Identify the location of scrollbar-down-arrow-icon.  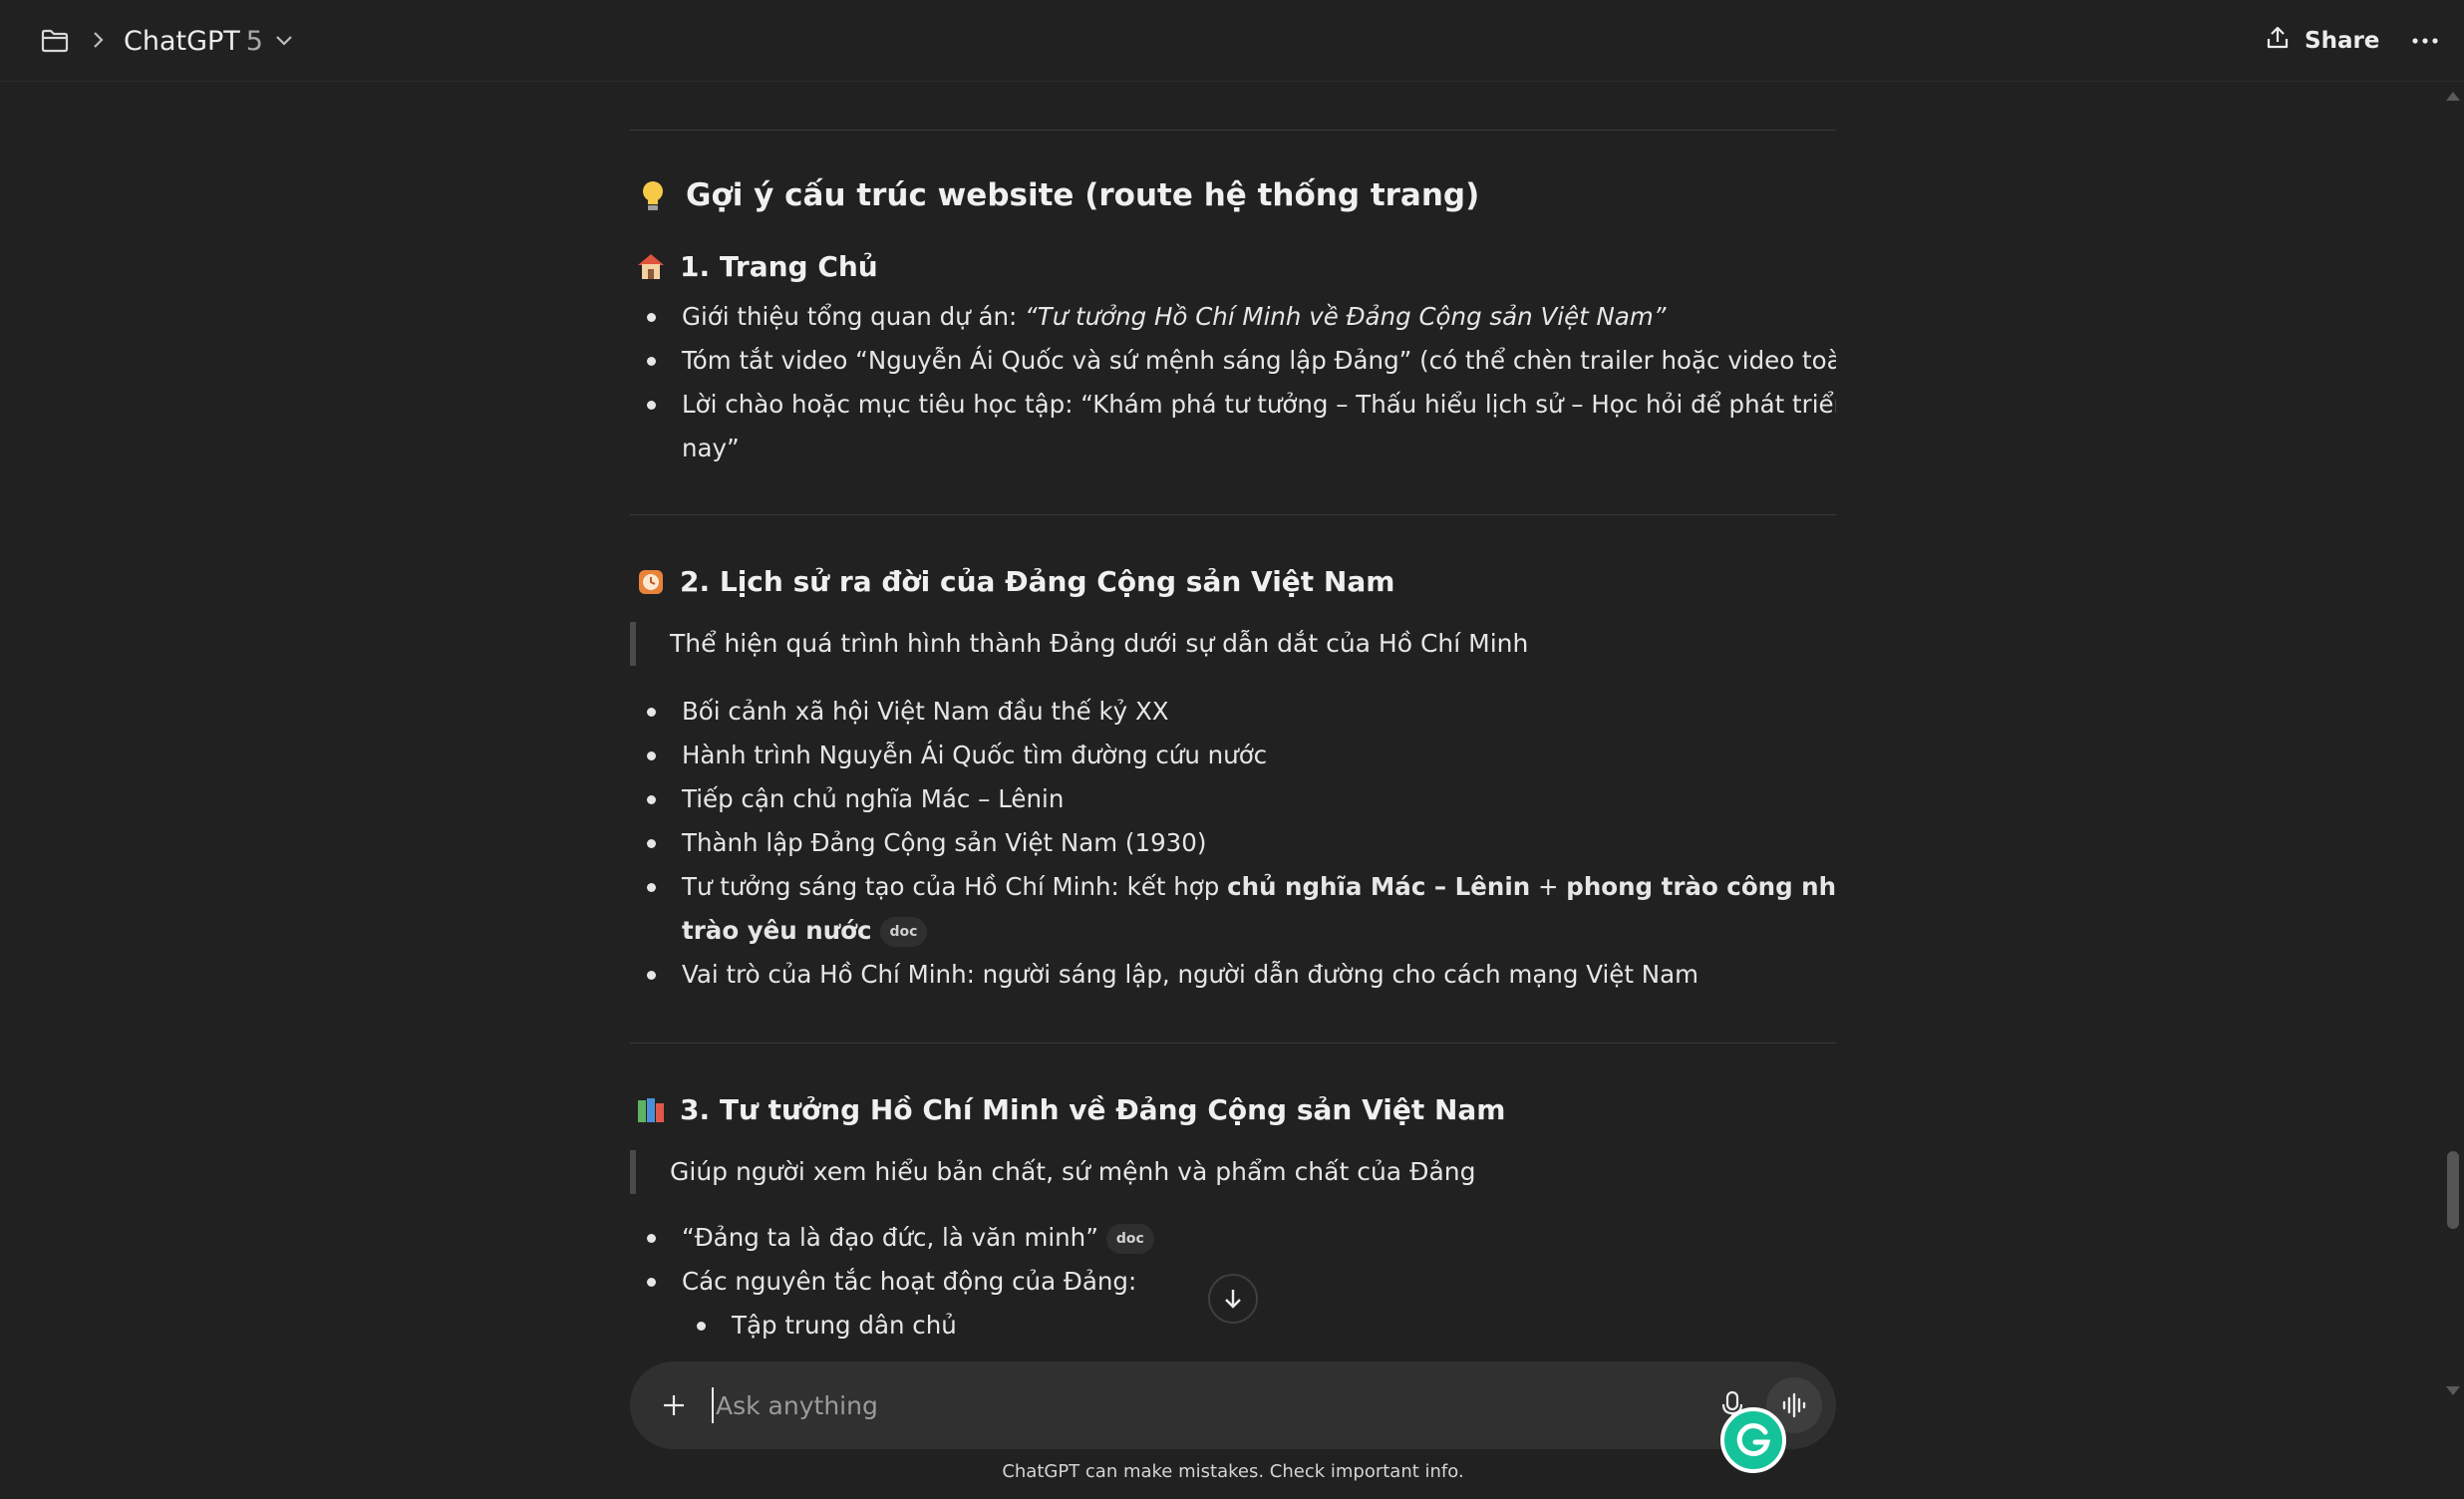
(2453, 1390).